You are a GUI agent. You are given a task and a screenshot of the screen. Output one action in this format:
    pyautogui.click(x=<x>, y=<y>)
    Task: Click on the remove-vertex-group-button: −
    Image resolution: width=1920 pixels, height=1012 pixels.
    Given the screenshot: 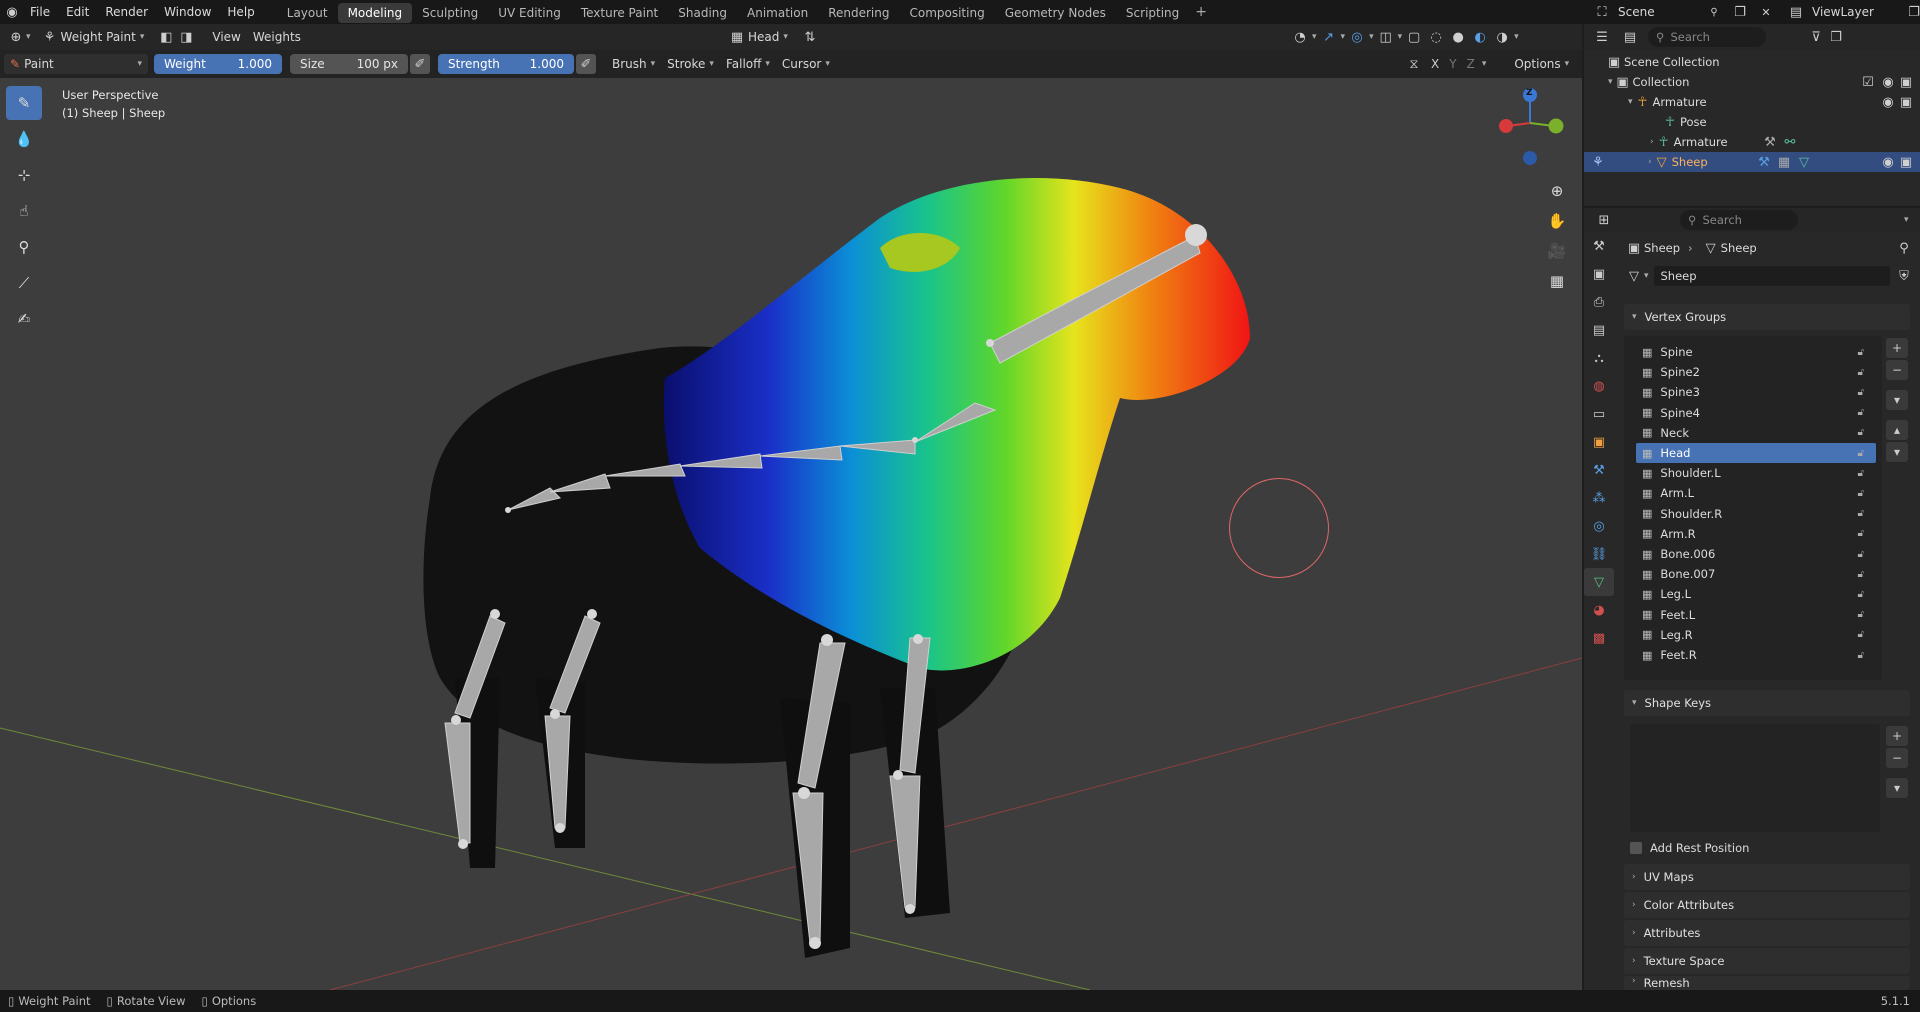 What is the action you would take?
    pyautogui.click(x=1897, y=370)
    